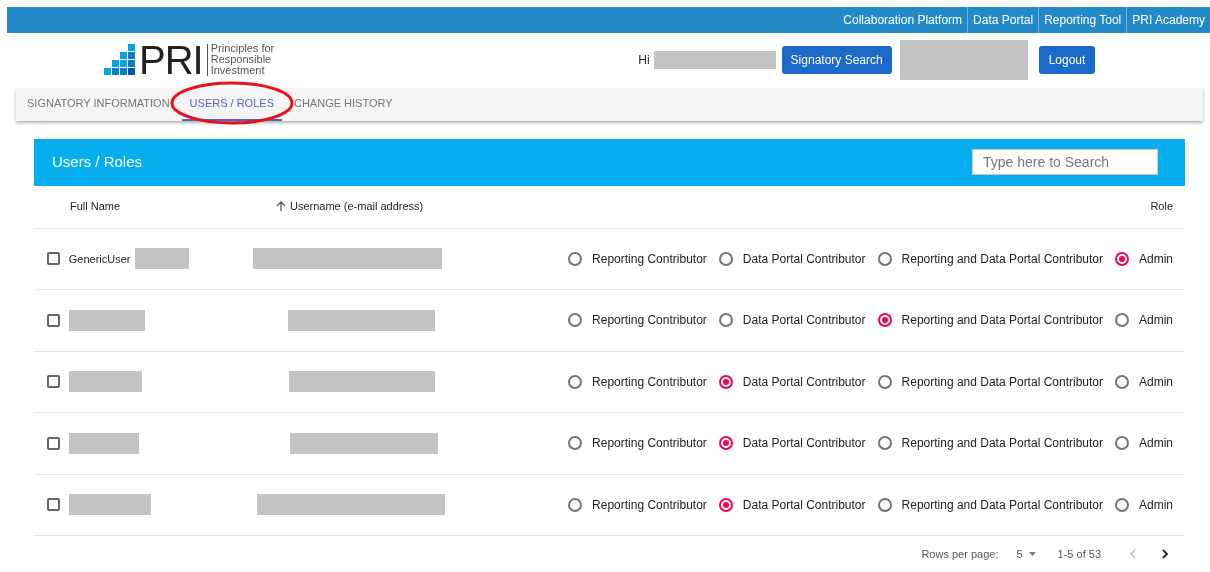  Describe the element at coordinates (343, 104) in the screenshot. I see `tab: CHANGE HISTORY` at that location.